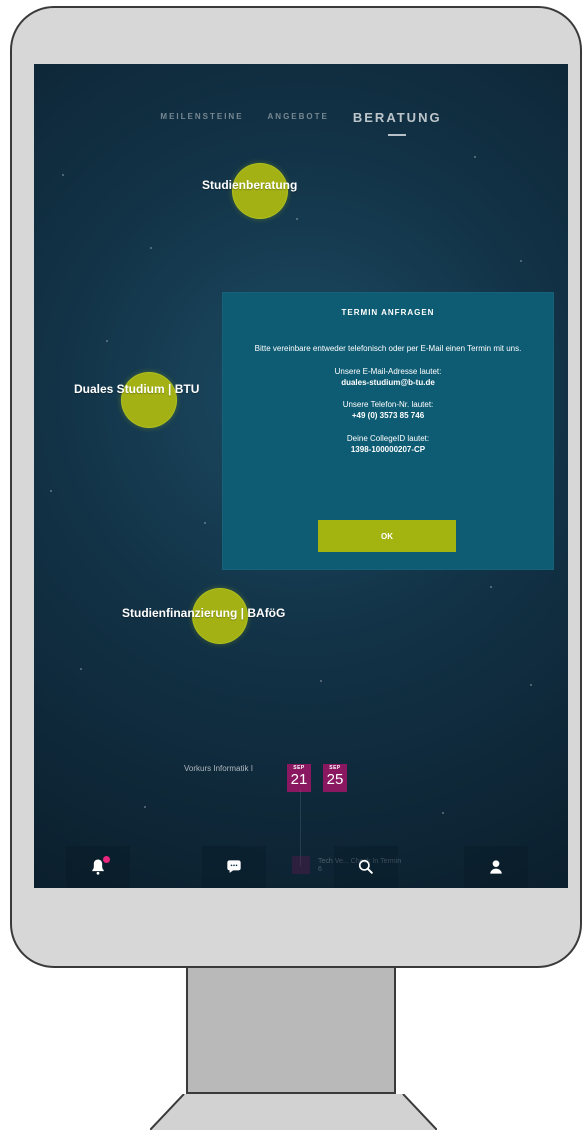 This screenshot has height=1130, width=587. What do you see at coordinates (149, 400) in the screenshot?
I see `node-marker` at bounding box center [149, 400].